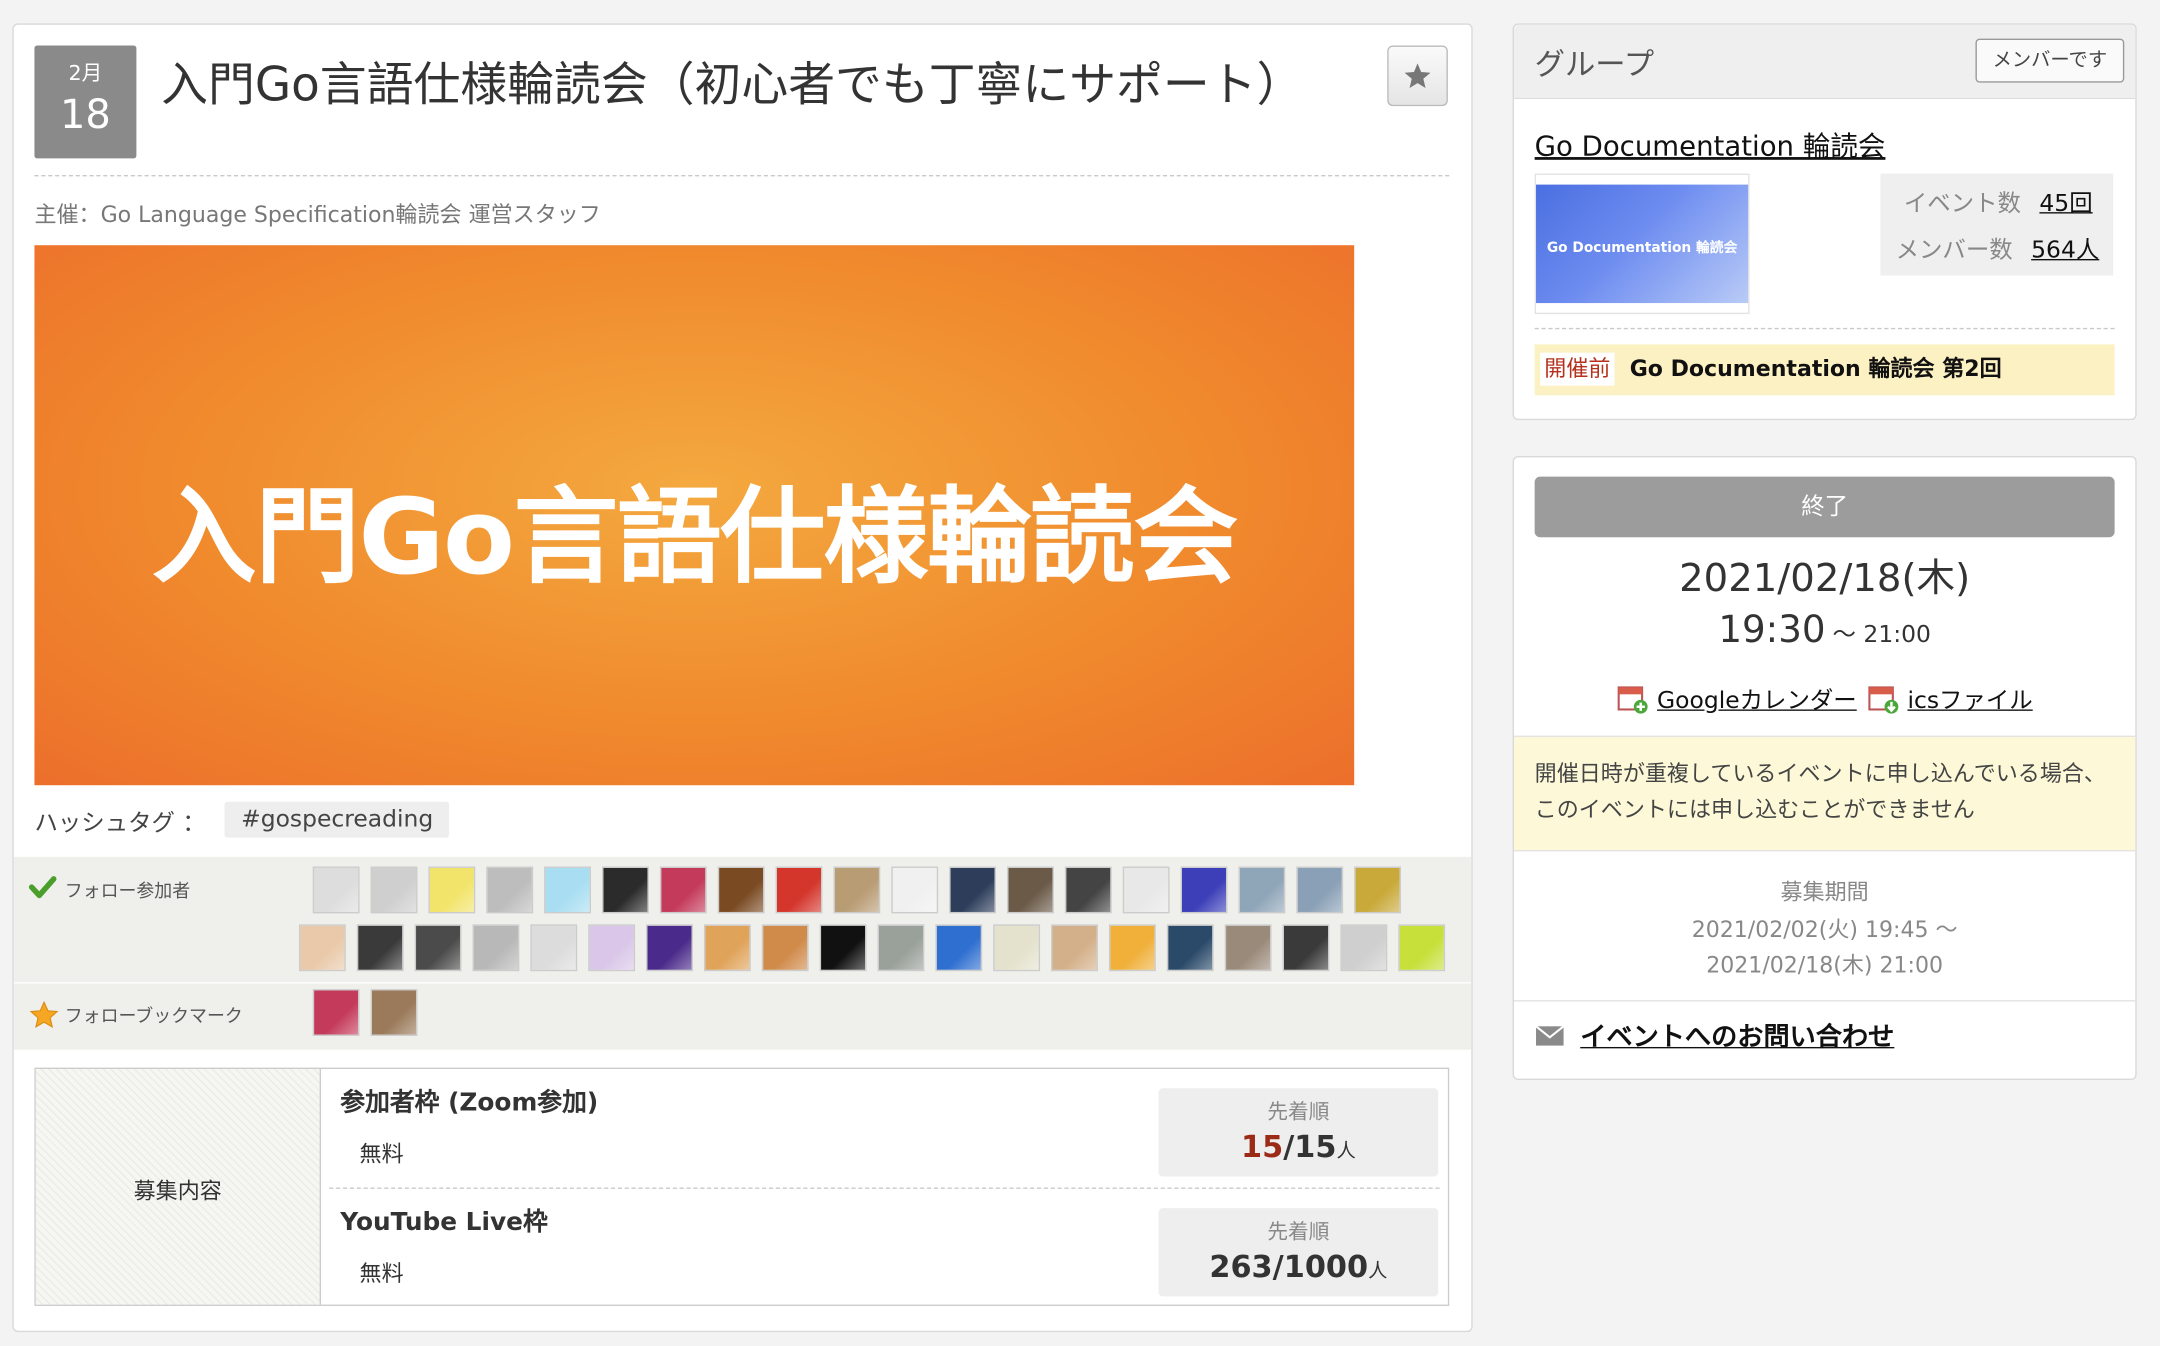 Image resolution: width=2160 pixels, height=1346 pixels. What do you see at coordinates (1825, 965) in the screenshot?
I see `recruit-period-end: 2021/02/18(木) 21:00` at bounding box center [1825, 965].